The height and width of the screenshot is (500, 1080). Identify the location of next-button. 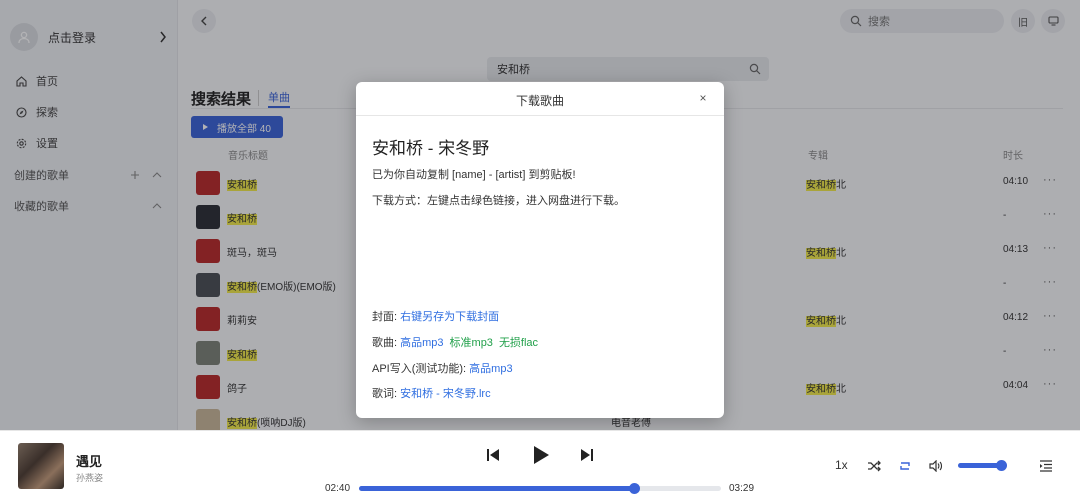
(587, 455).